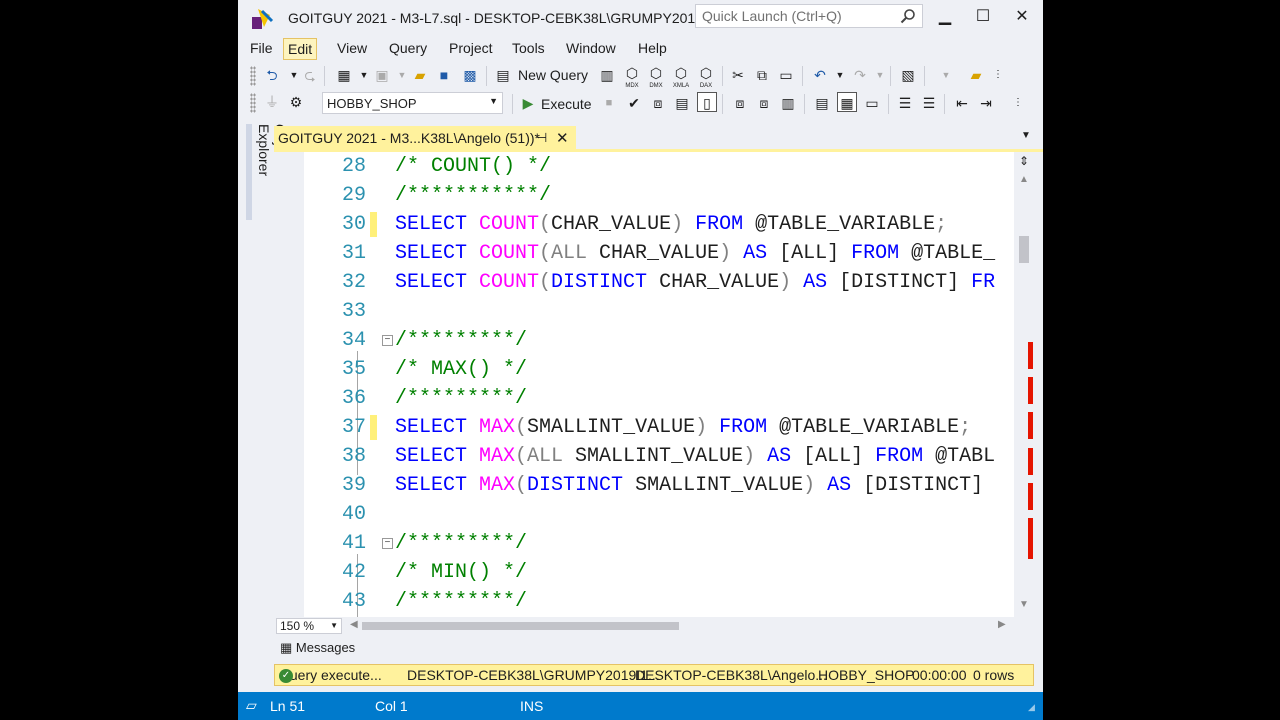 The height and width of the screenshot is (720, 1280). What do you see at coordinates (632, 76) in the screenshot?
I see `mdx-query-icon: ⬡ MDX` at bounding box center [632, 76].